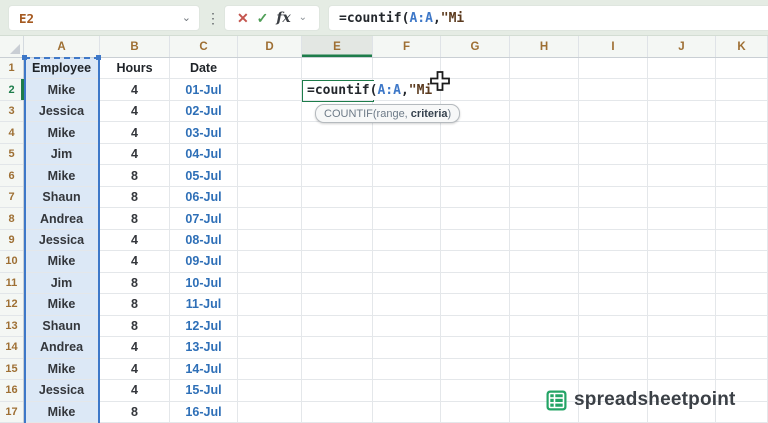 This screenshot has width=768, height=423. I want to click on cell-I1, so click(613, 69).